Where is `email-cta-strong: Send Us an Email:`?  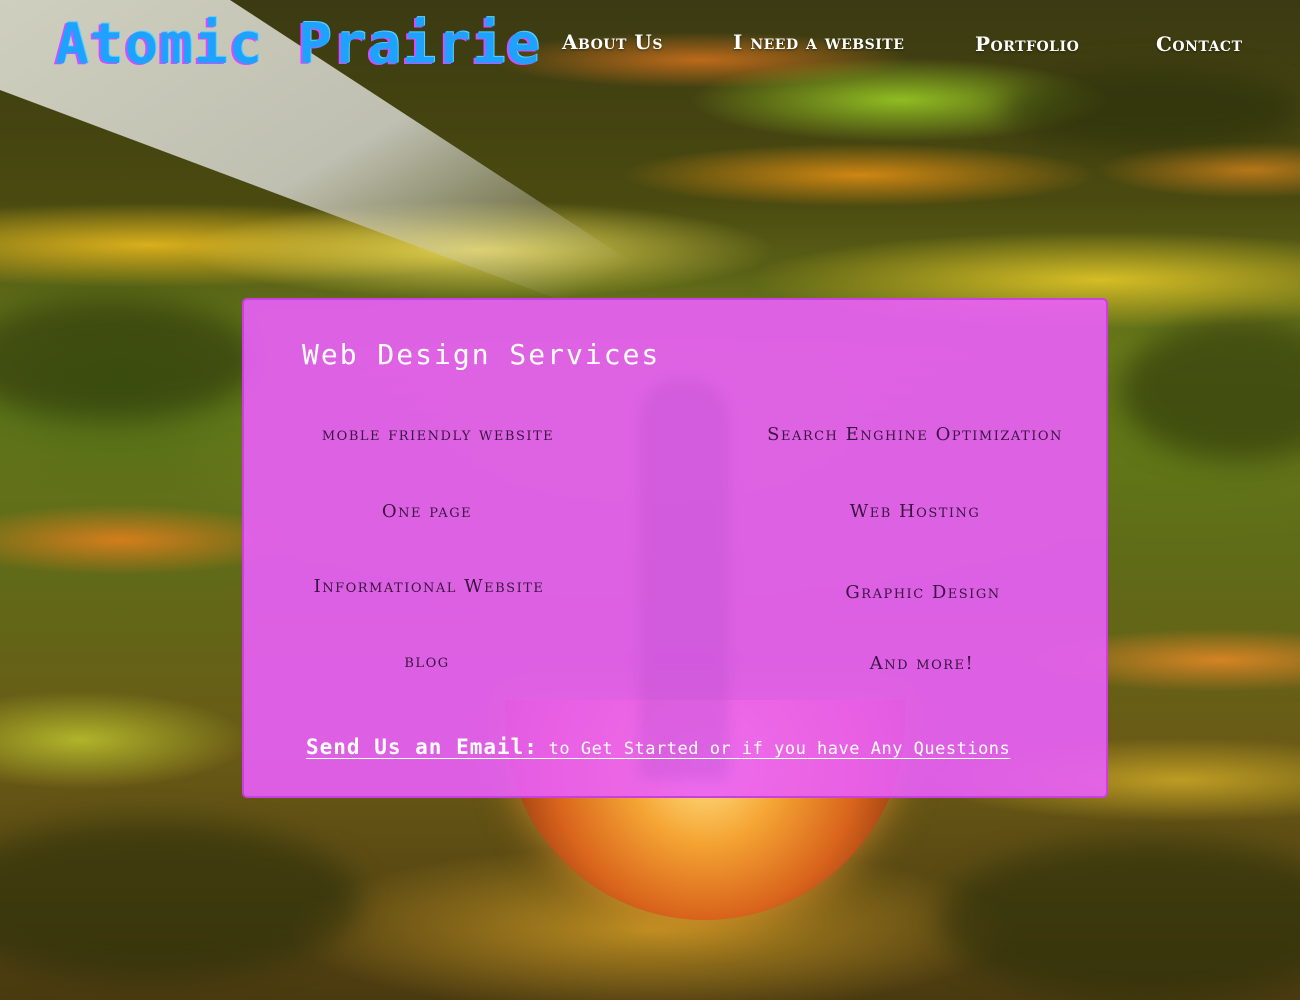 email-cta-strong: Send Us an Email: is located at coordinates (422, 747).